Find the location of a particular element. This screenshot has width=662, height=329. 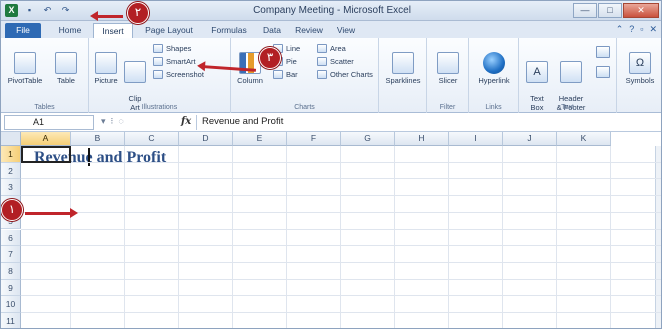

column-header: B is located at coordinates (98, 139).